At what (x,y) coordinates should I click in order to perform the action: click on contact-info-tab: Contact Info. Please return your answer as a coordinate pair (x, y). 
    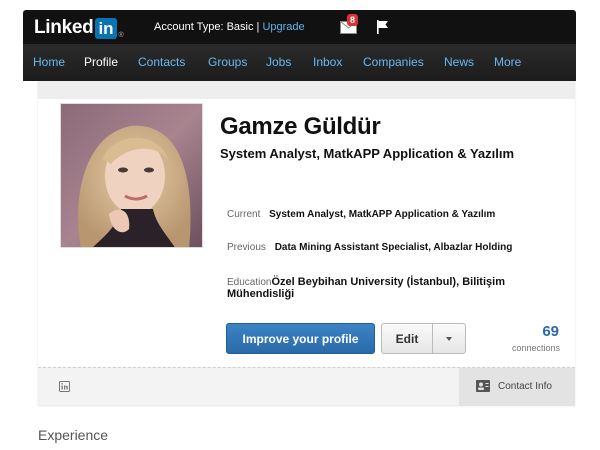
    Looking at the image, I should click on (517, 387).